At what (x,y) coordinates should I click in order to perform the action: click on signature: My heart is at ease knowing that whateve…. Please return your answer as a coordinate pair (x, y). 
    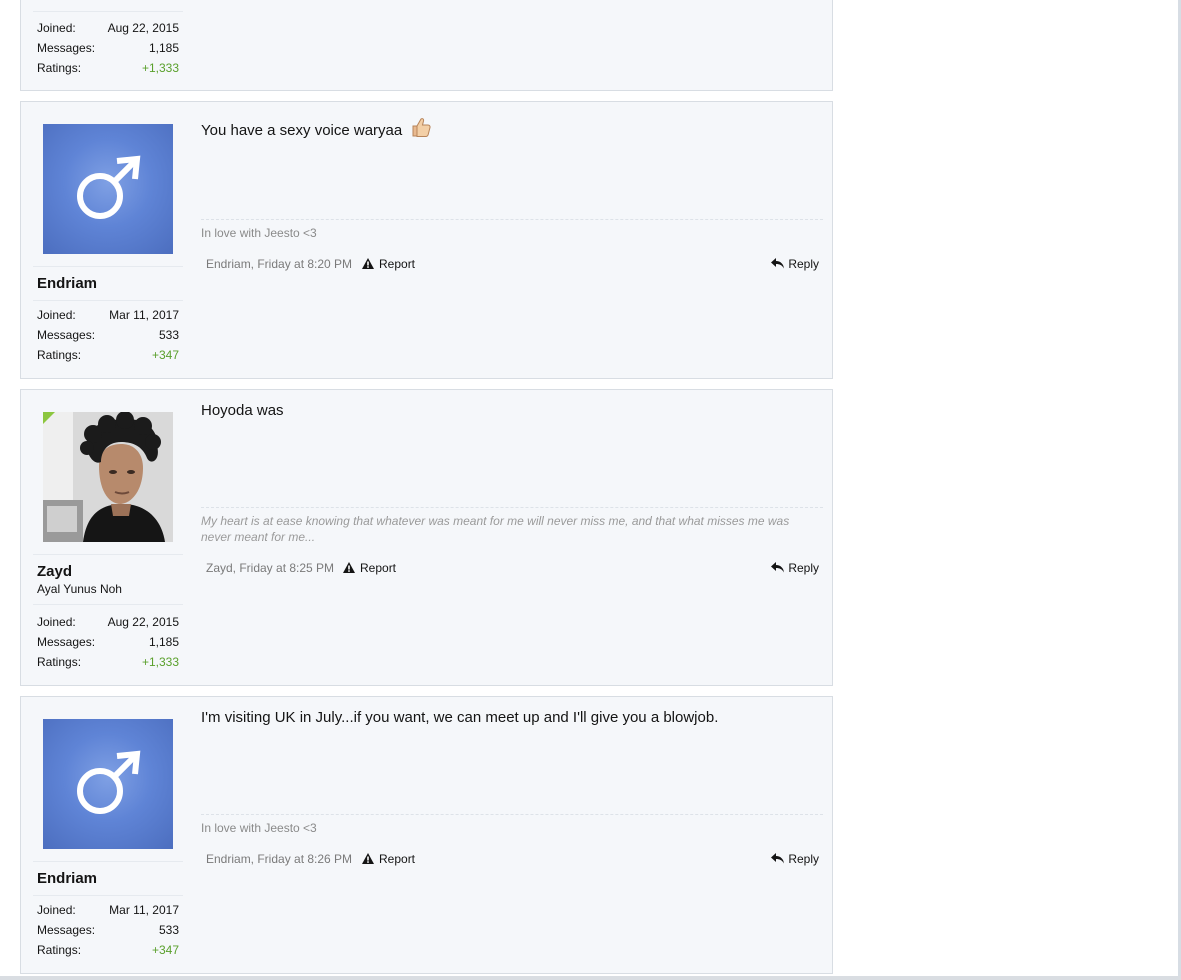
    Looking at the image, I should click on (495, 529).